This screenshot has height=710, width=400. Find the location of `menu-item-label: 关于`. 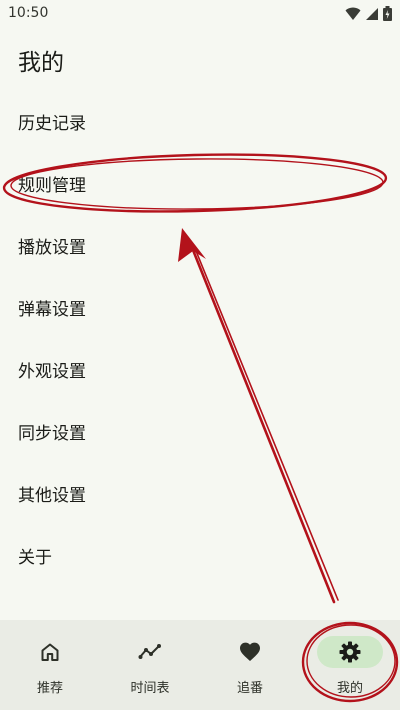

menu-item-label: 关于 is located at coordinates (35, 557).